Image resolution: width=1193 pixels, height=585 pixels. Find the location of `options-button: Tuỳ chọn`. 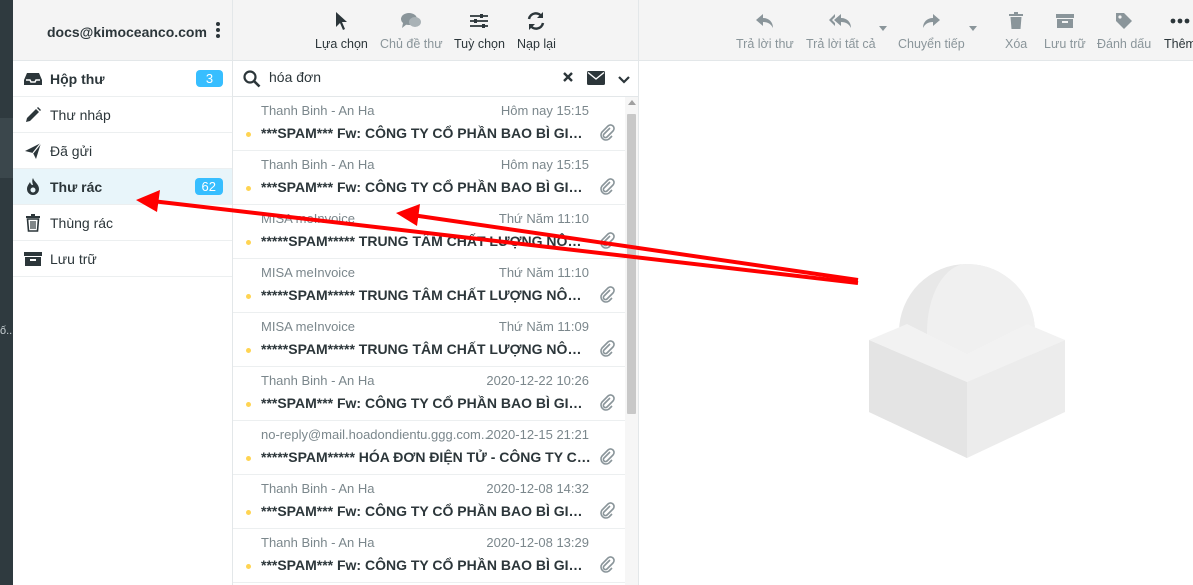

options-button: Tuỳ chọn is located at coordinates (479, 30).